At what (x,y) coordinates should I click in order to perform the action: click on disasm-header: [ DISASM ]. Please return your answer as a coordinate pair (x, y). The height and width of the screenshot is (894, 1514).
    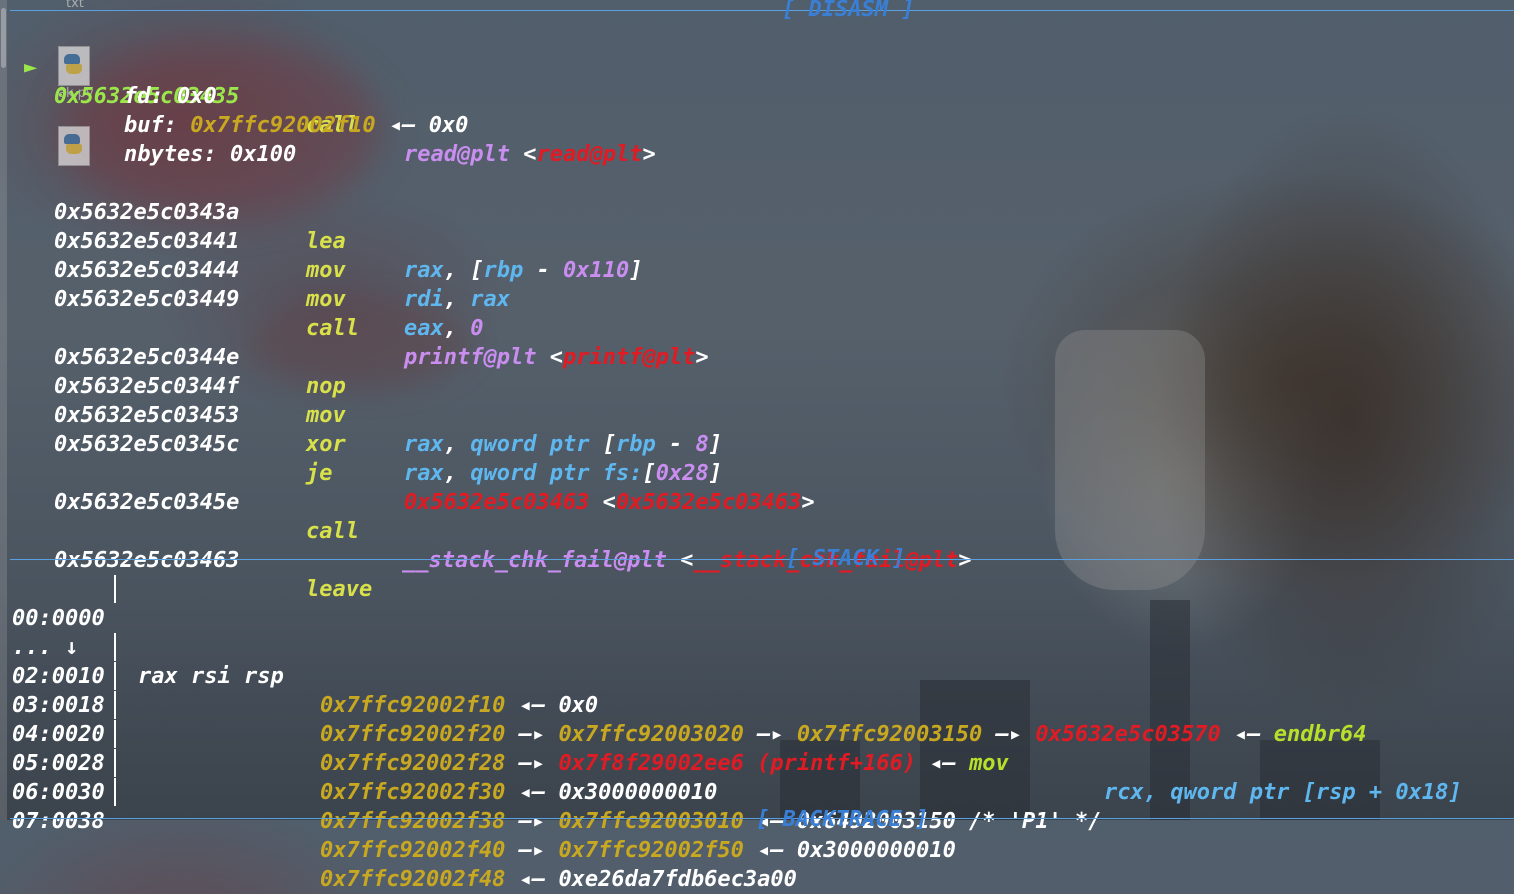
    Looking at the image, I should click on (848, 11).